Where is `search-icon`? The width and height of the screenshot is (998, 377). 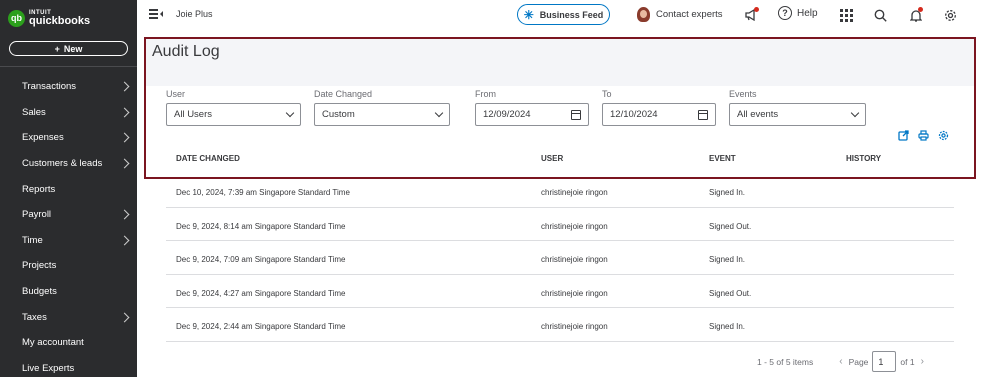
search-icon is located at coordinates (880, 15).